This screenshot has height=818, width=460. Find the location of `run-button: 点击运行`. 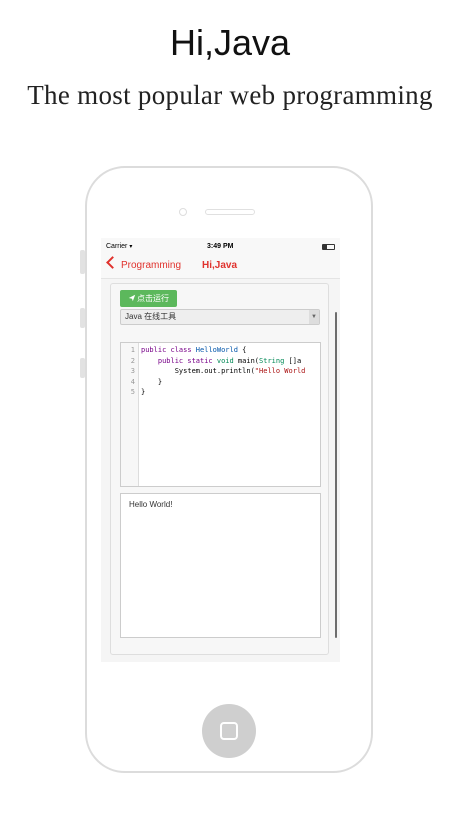

run-button: 点击运行 is located at coordinates (148, 298).